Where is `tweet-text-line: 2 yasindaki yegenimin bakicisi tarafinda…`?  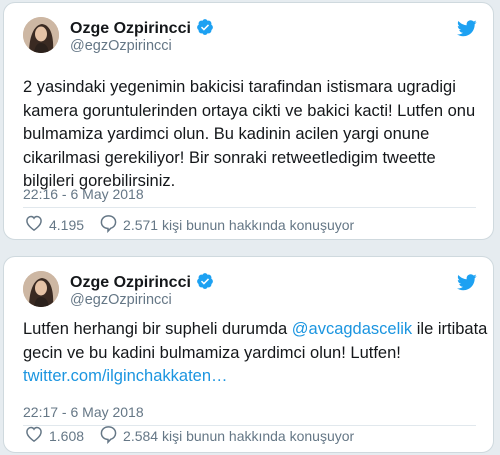 tweet-text-line: 2 yasindaki yegenimin bakicisi tarafinda… is located at coordinates (239, 87).